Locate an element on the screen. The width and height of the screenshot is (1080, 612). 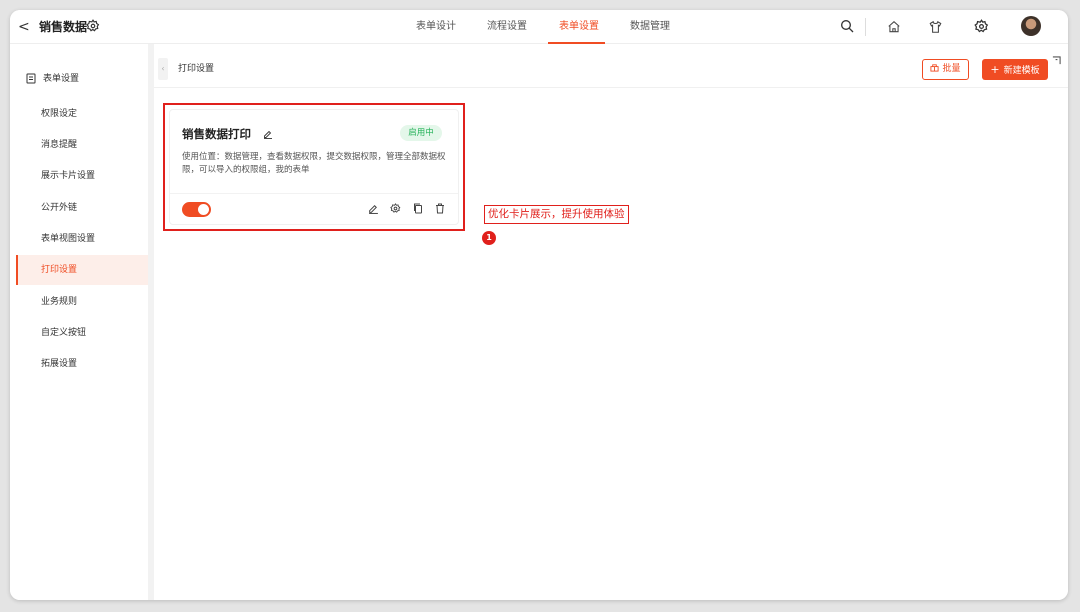
sidebar-item-extensions: 拓展设置 is located at coordinates (82, 364).